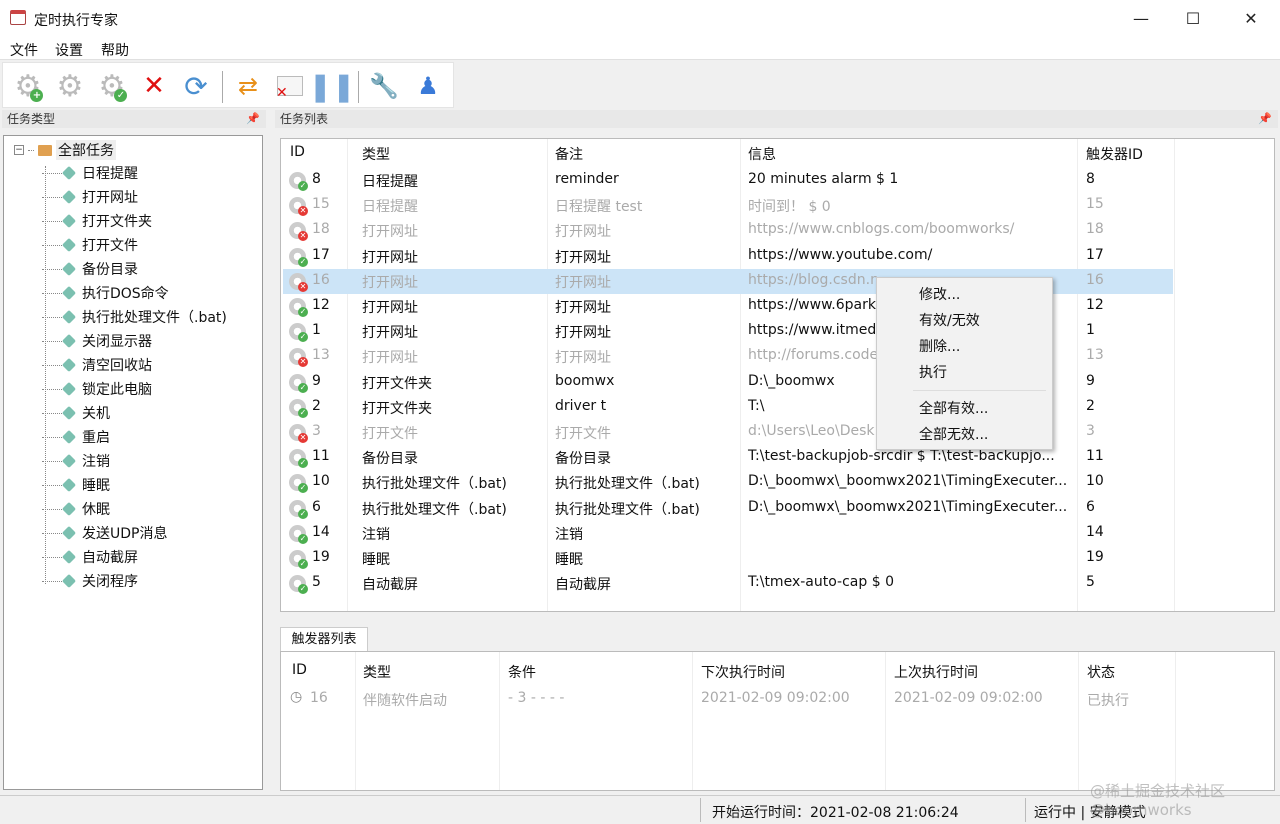 This screenshot has height=824, width=1280. I want to click on tree-item: 关闭程序, so click(90, 581).